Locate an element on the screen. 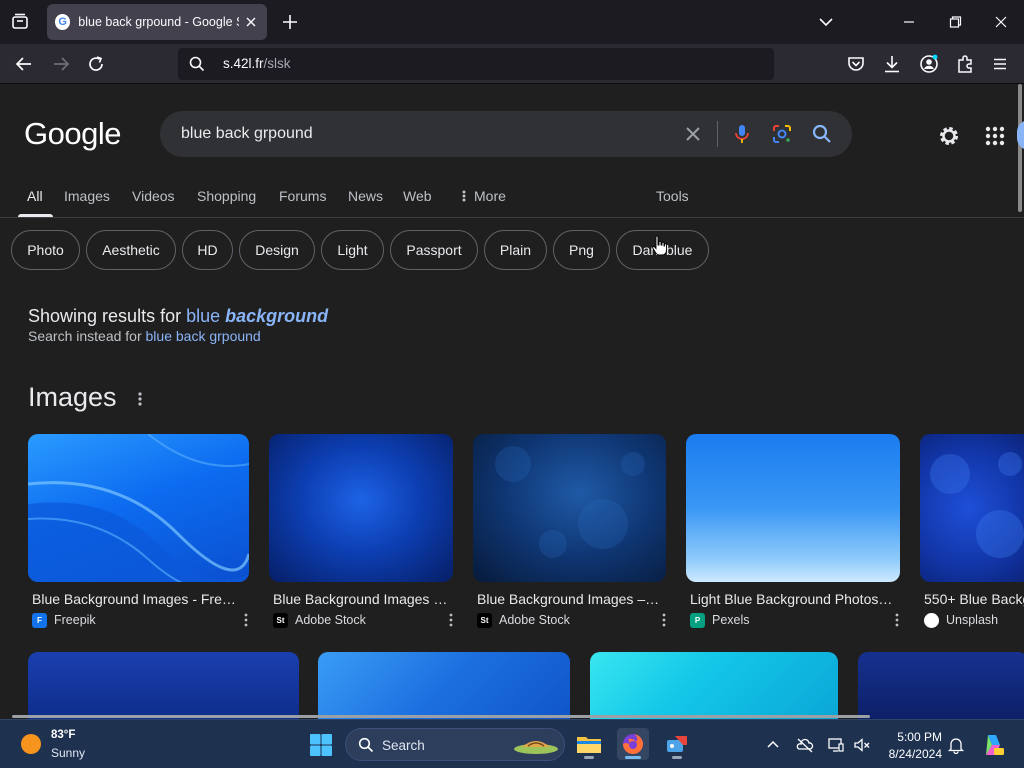 The image size is (1024, 768). clock-date: 8/24/2024 is located at coordinates (912, 754).